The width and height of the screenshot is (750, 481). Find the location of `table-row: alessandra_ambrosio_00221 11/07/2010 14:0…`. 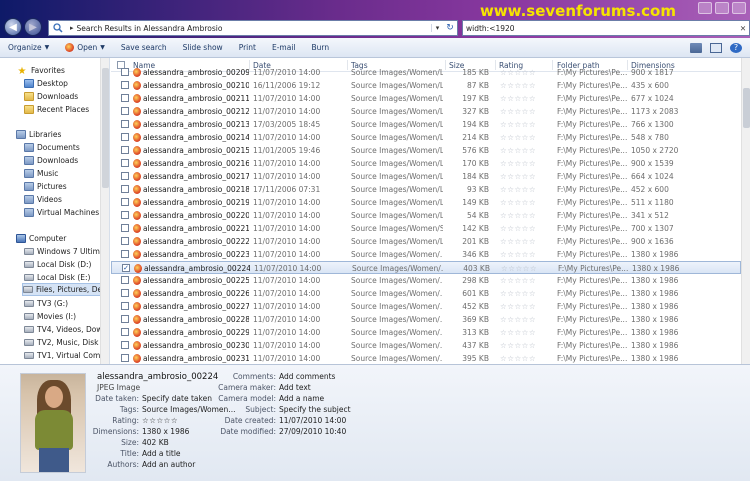

table-row: alessandra_ambrosio_00221 11/07/2010 14:0… is located at coordinates (426, 228).